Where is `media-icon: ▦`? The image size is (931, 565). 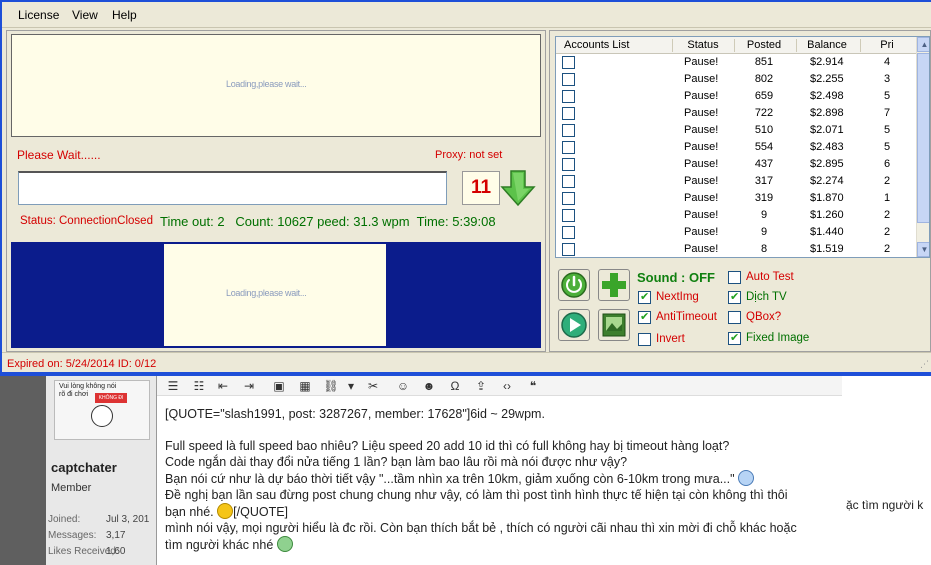 media-icon: ▦ is located at coordinates (305, 386).